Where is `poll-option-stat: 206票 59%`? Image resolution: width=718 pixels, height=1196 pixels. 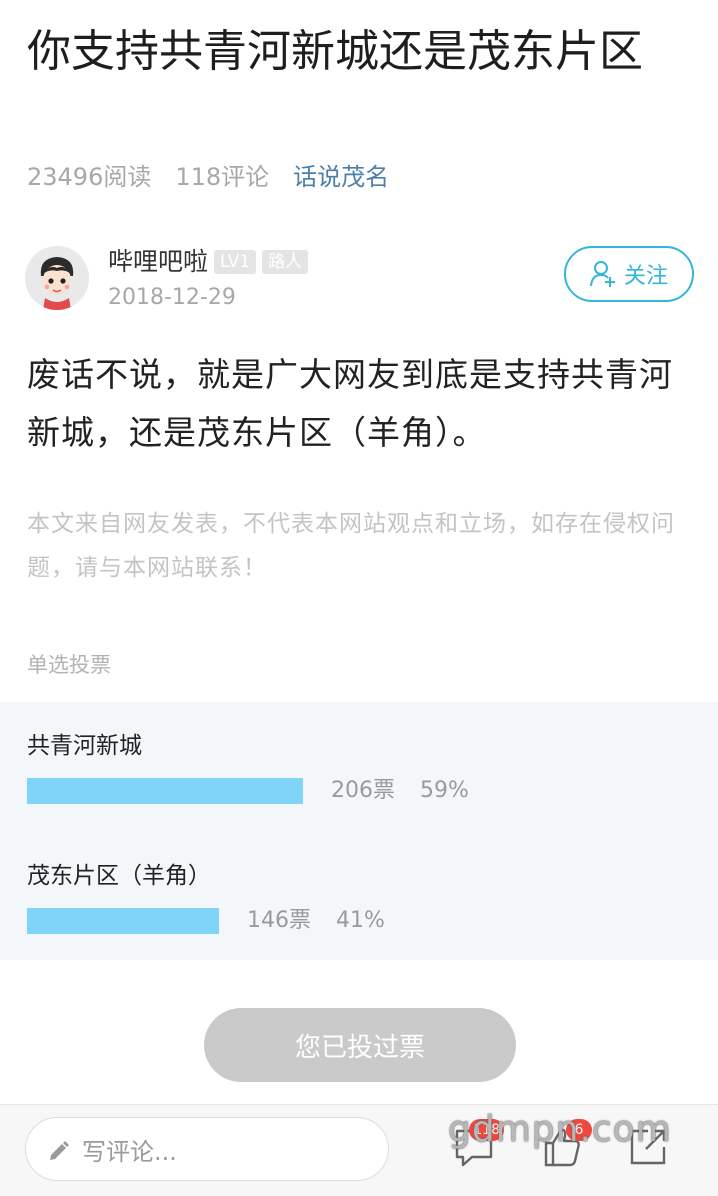
poll-option-stat: 206票 59% is located at coordinates (400, 791).